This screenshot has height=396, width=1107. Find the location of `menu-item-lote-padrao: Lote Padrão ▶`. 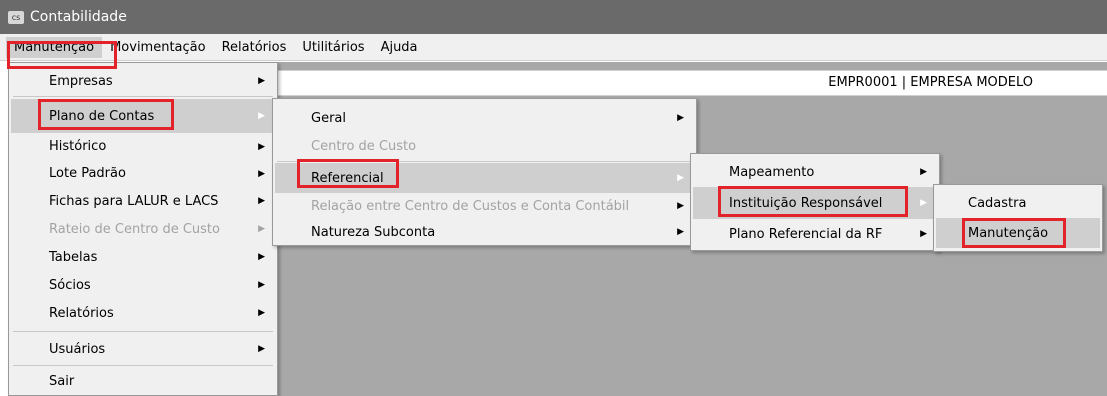

menu-item-lote-padrao: Lote Padrão ▶ is located at coordinates (143, 173).